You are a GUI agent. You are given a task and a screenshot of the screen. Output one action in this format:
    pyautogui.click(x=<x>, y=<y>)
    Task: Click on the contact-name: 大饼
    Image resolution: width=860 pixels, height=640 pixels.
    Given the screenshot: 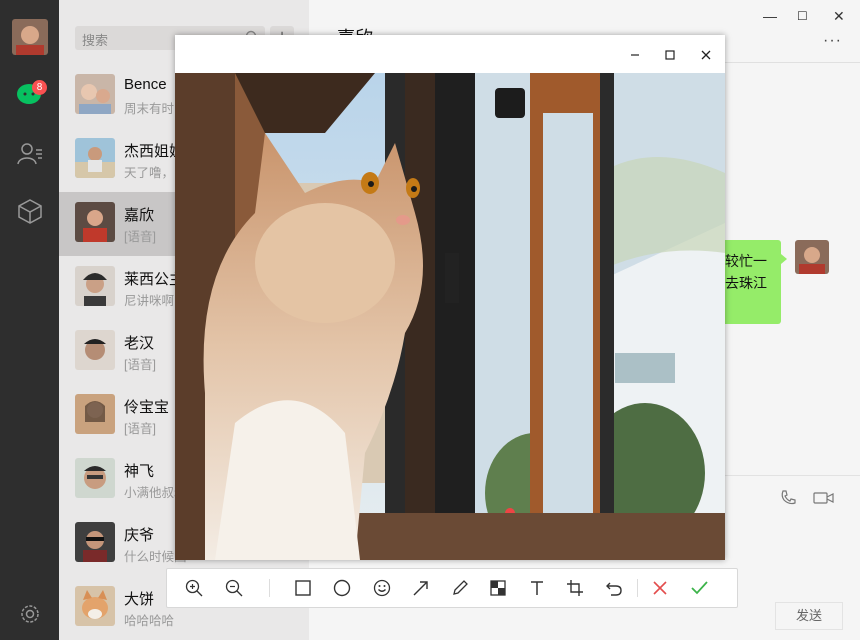 What is the action you would take?
    pyautogui.click(x=139, y=599)
    